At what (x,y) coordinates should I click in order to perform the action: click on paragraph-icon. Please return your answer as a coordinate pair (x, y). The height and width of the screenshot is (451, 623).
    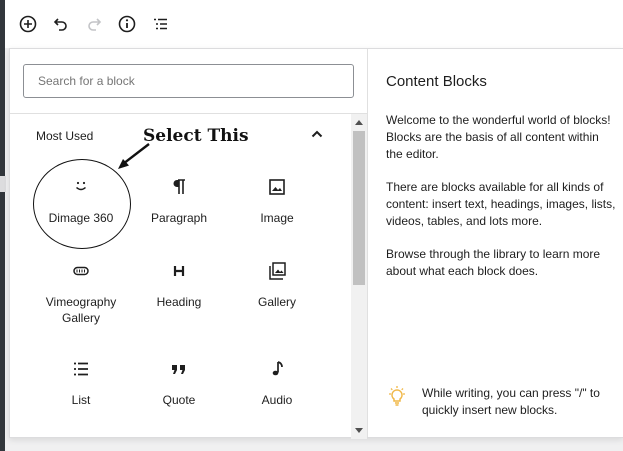
    Looking at the image, I should click on (179, 186).